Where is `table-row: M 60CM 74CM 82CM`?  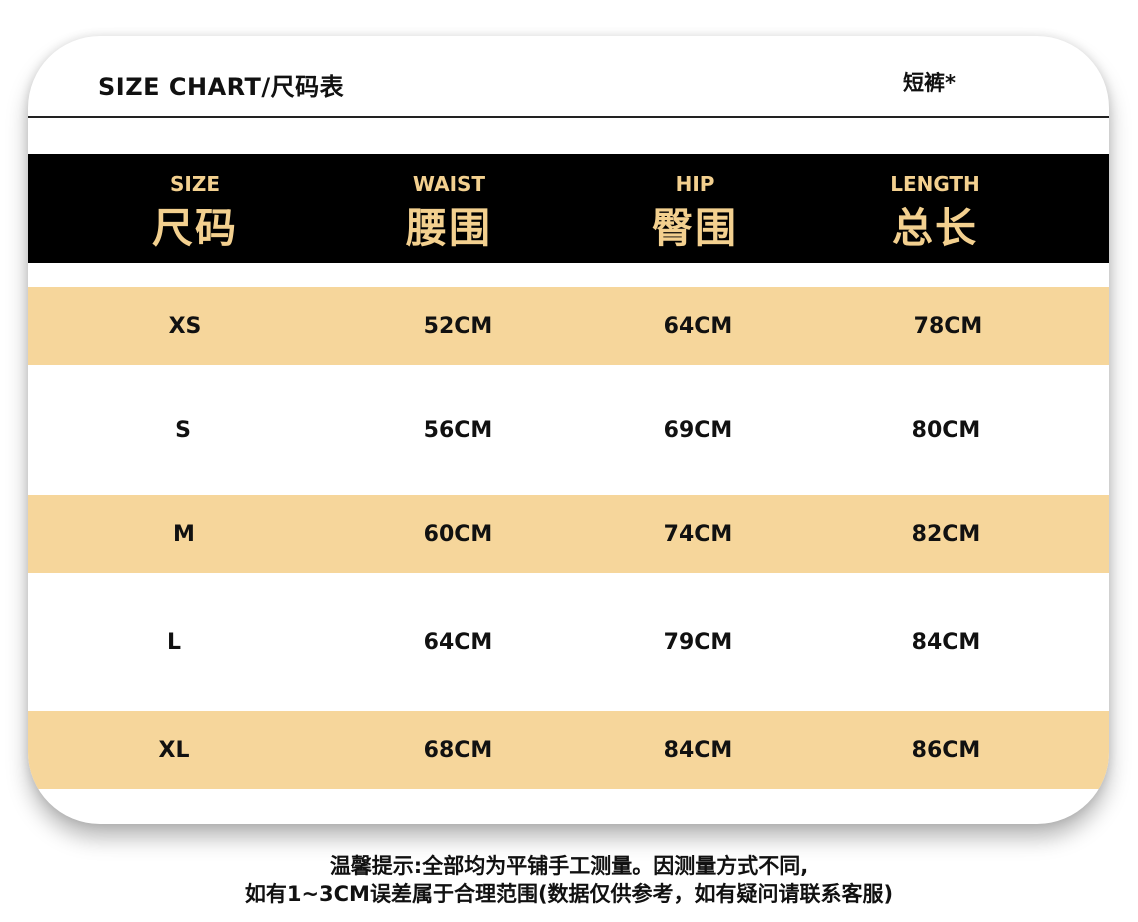 table-row: M 60CM 74CM 82CM is located at coordinates (568, 534).